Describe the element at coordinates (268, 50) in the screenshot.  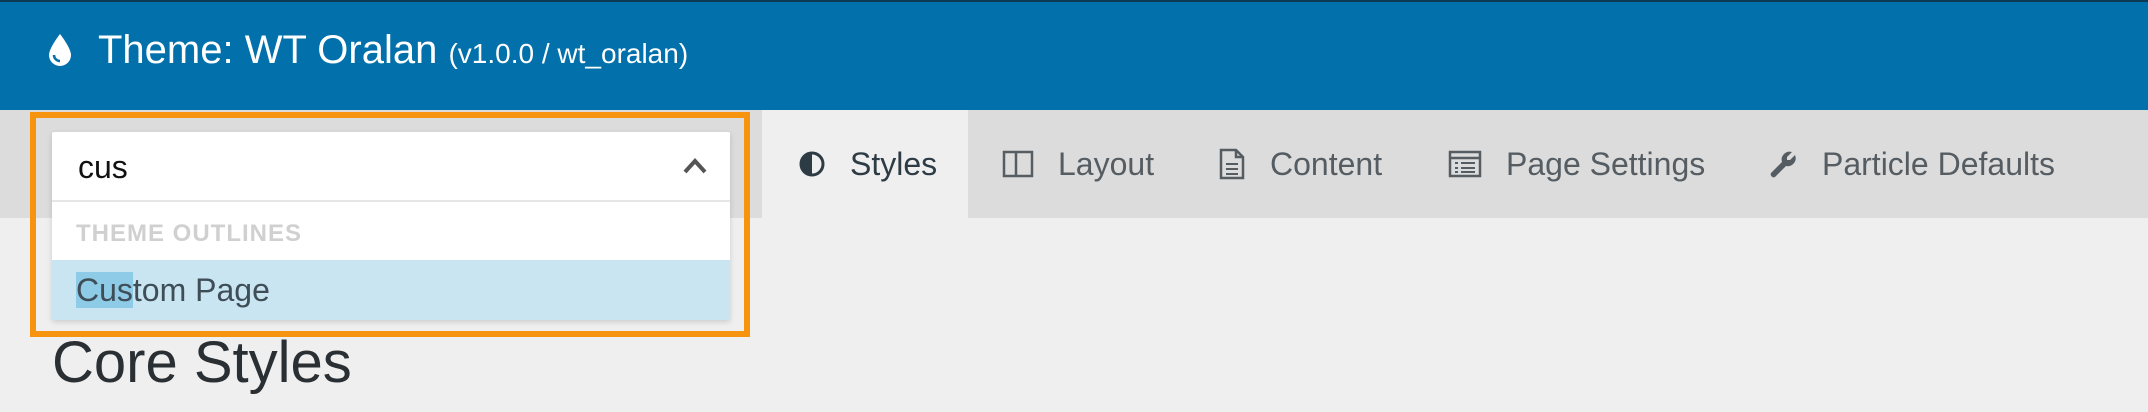
I see `theme-name: Theme: WT Oralan` at that location.